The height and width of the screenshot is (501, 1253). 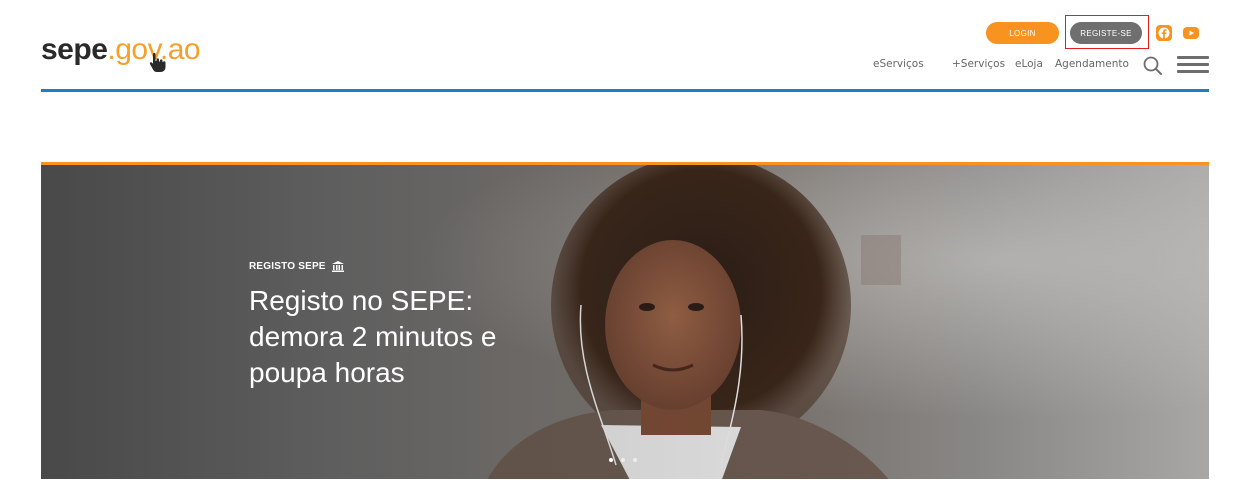 I want to click on hero-kicker: REGISTO SEPE, so click(x=296, y=266).